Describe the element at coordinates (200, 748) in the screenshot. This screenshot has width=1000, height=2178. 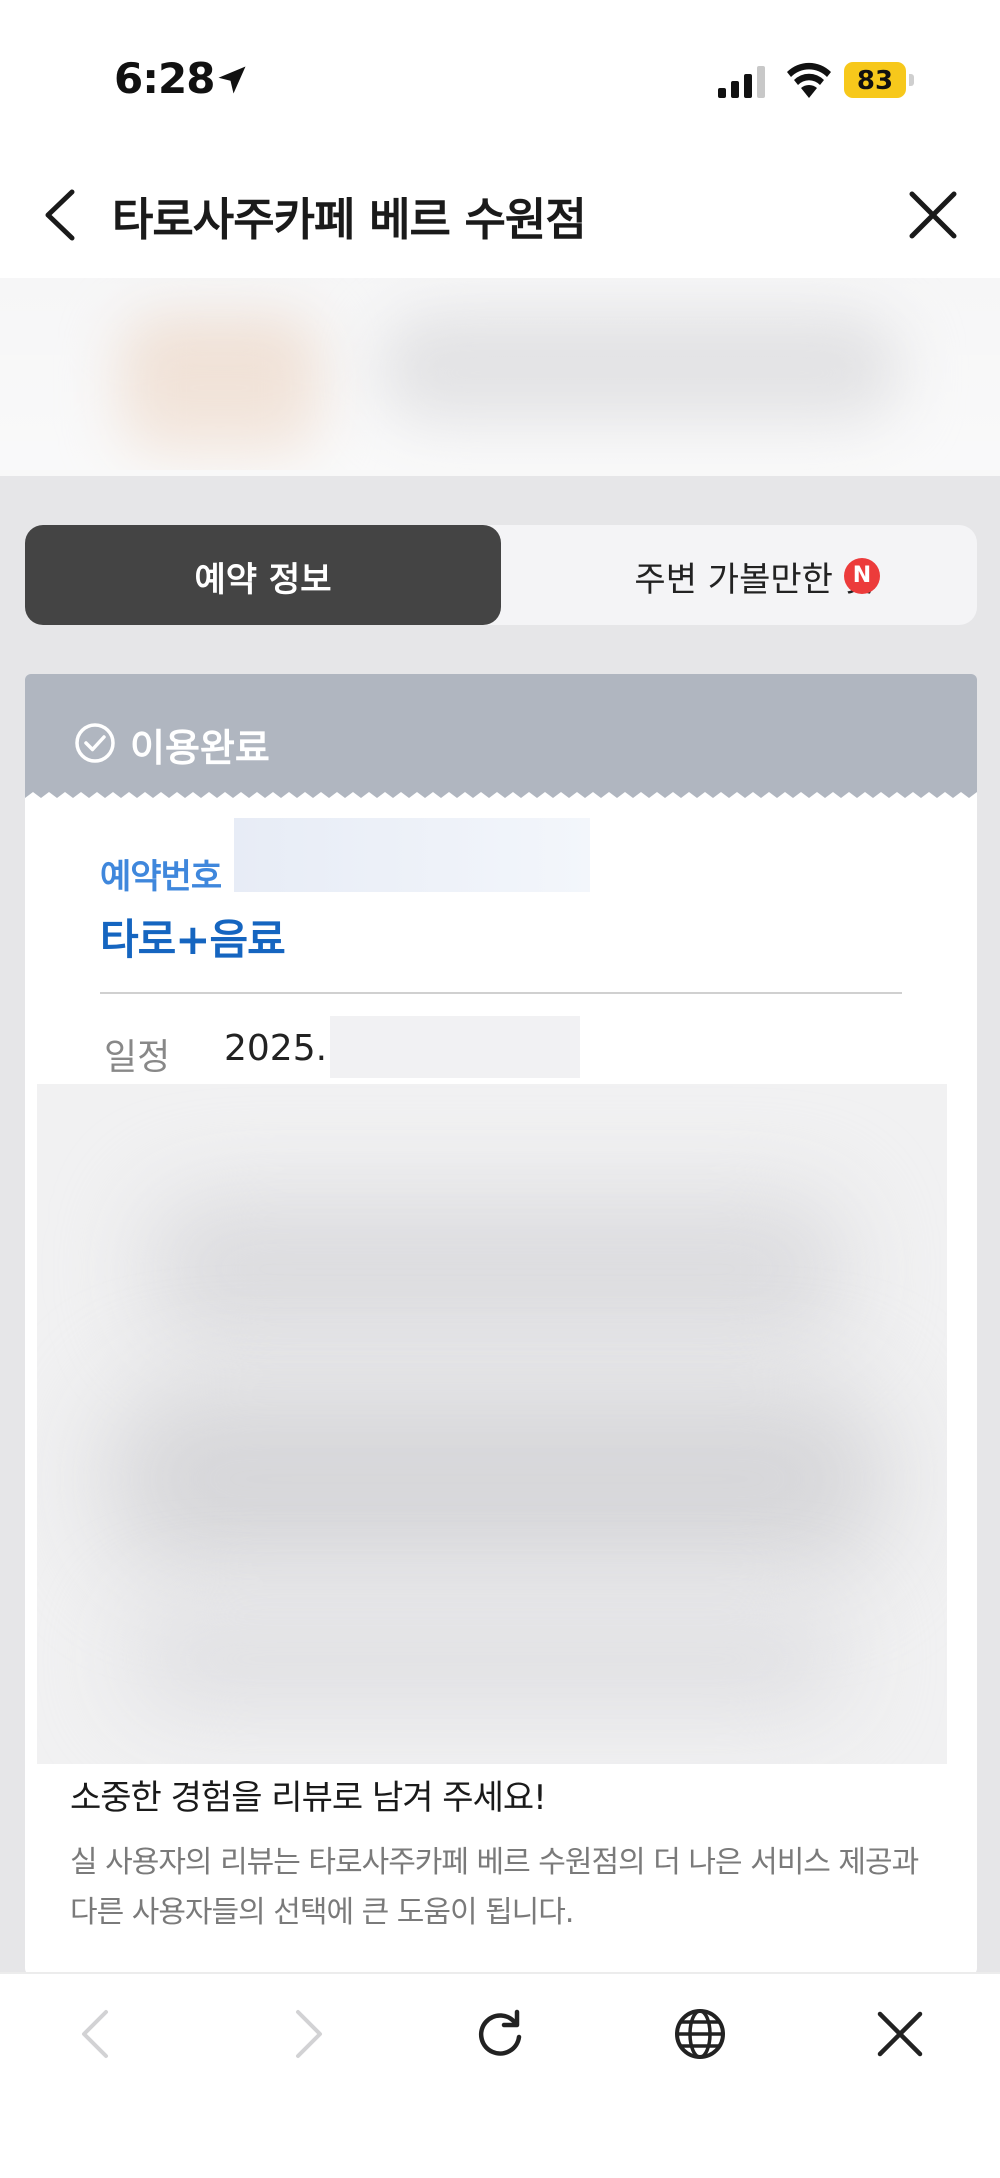
I see `status-text: 이용완료` at that location.